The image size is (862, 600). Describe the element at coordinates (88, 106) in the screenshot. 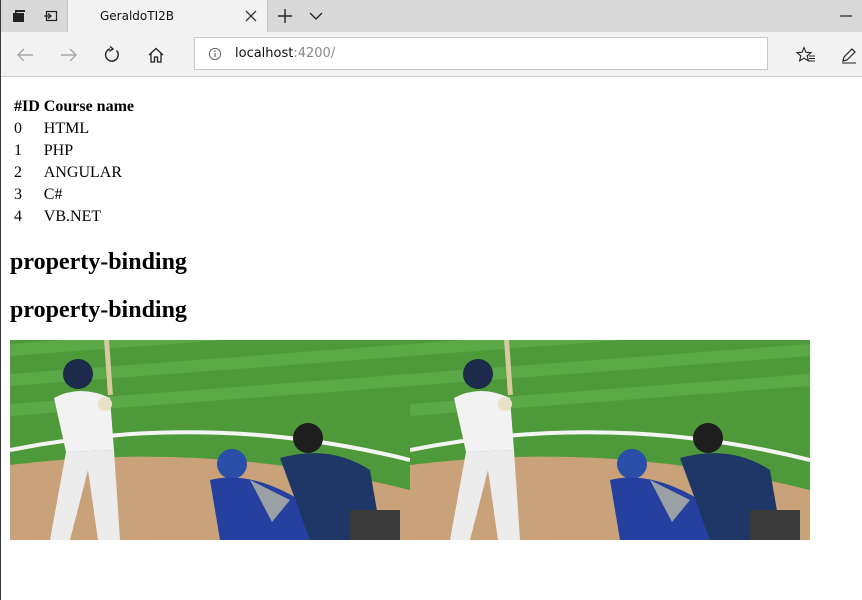

I see `column-header-course-name: Course name` at that location.